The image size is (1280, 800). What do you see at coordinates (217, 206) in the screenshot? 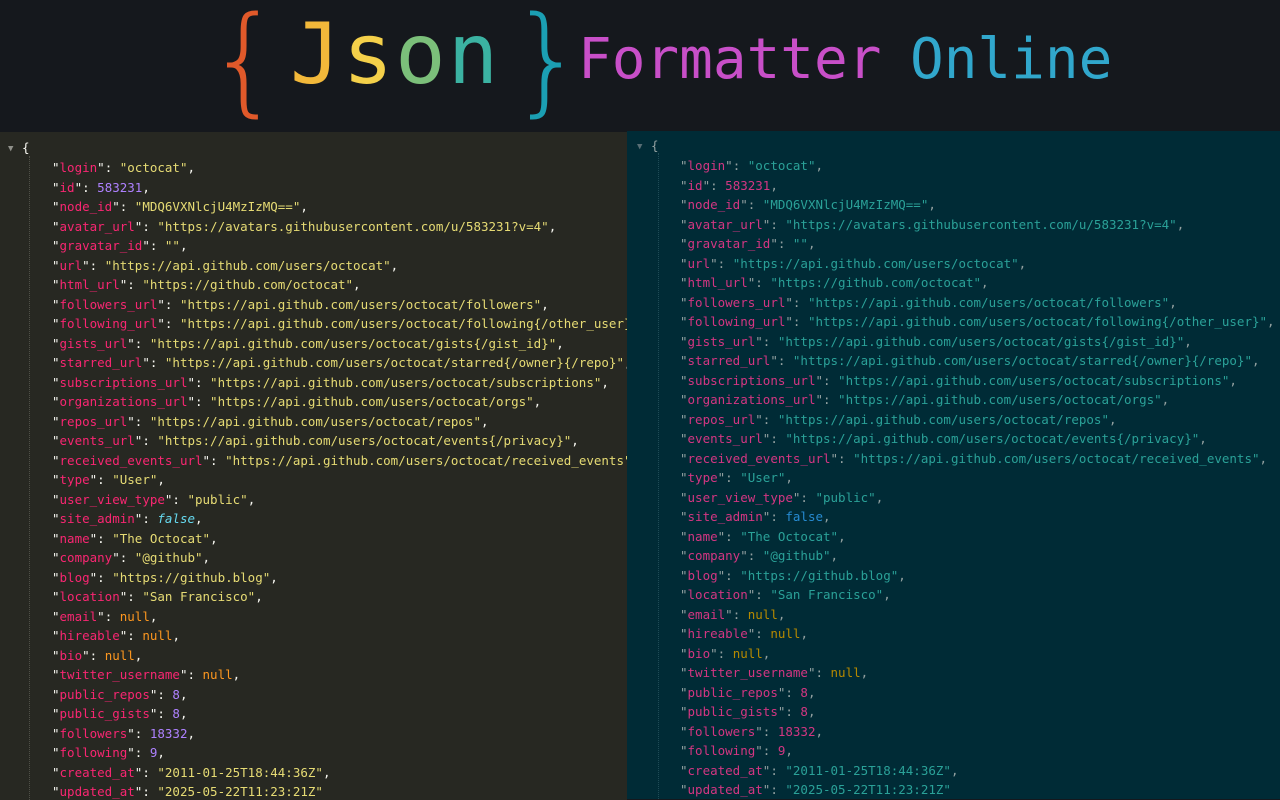
I see `json-value: "MDQ6VXNlcjU4MzIzMQ=="` at bounding box center [217, 206].